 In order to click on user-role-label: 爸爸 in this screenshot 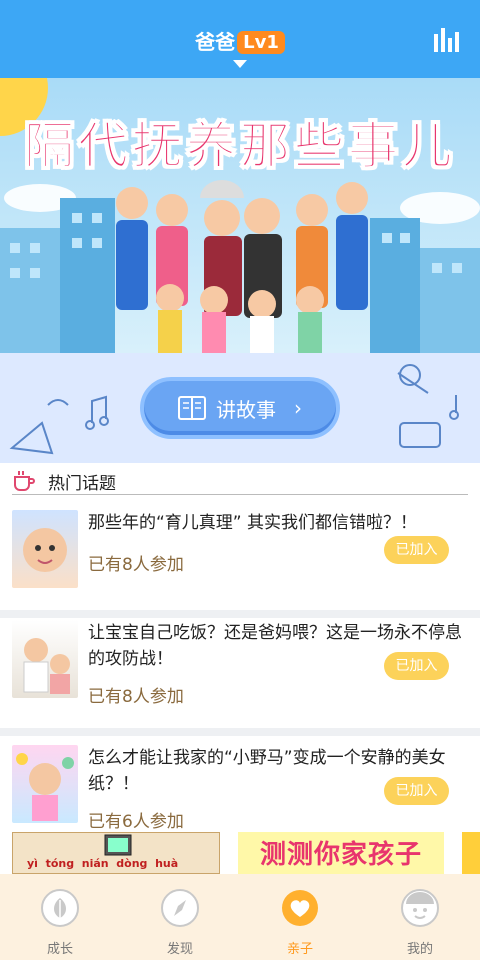, I will do `click(215, 42)`.